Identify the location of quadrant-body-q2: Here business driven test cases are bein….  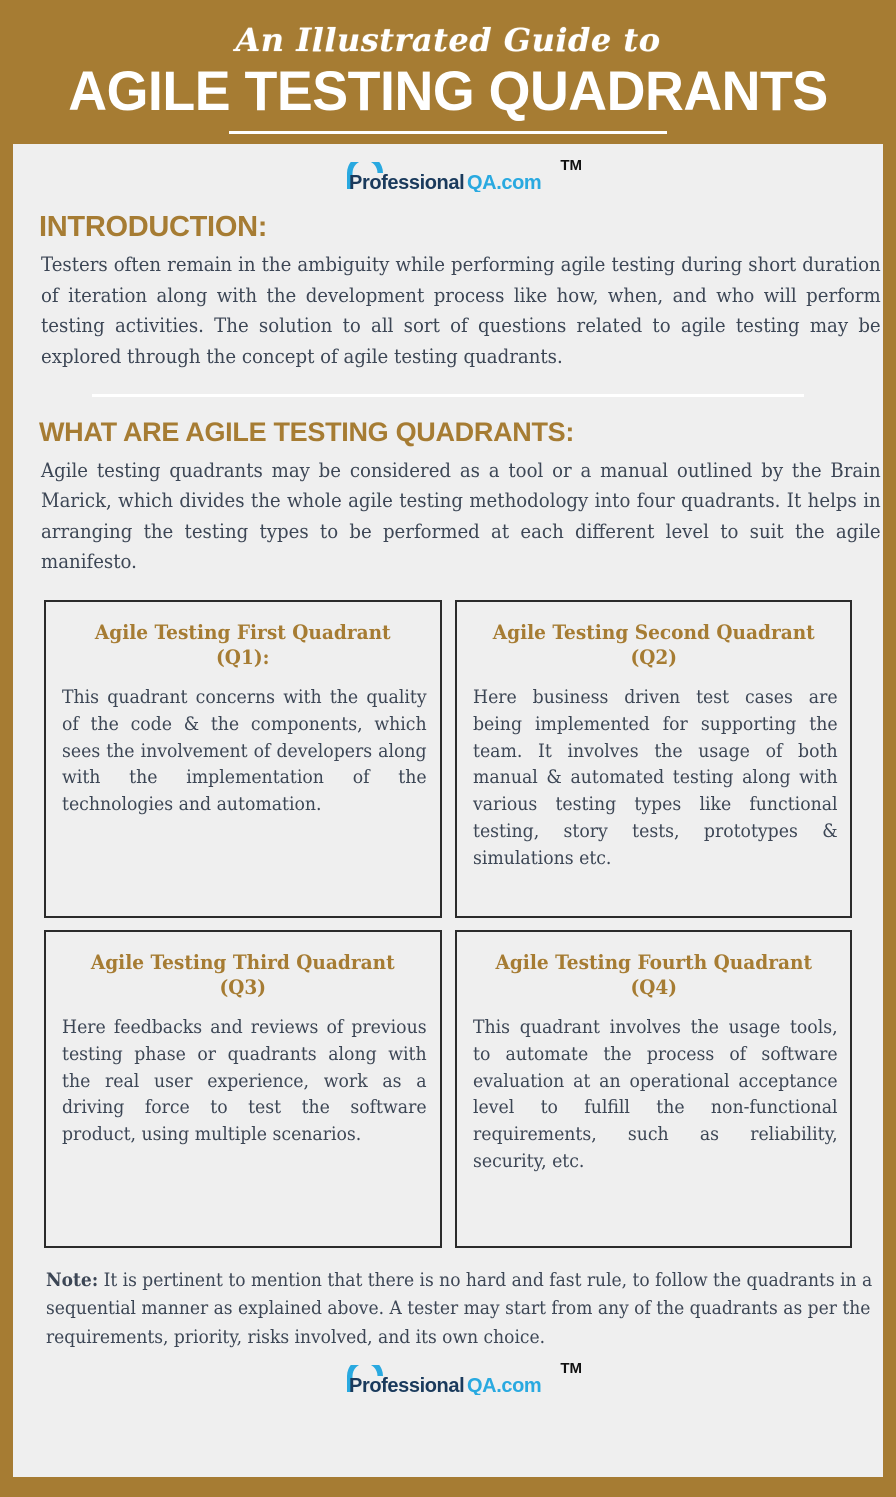
(655, 778).